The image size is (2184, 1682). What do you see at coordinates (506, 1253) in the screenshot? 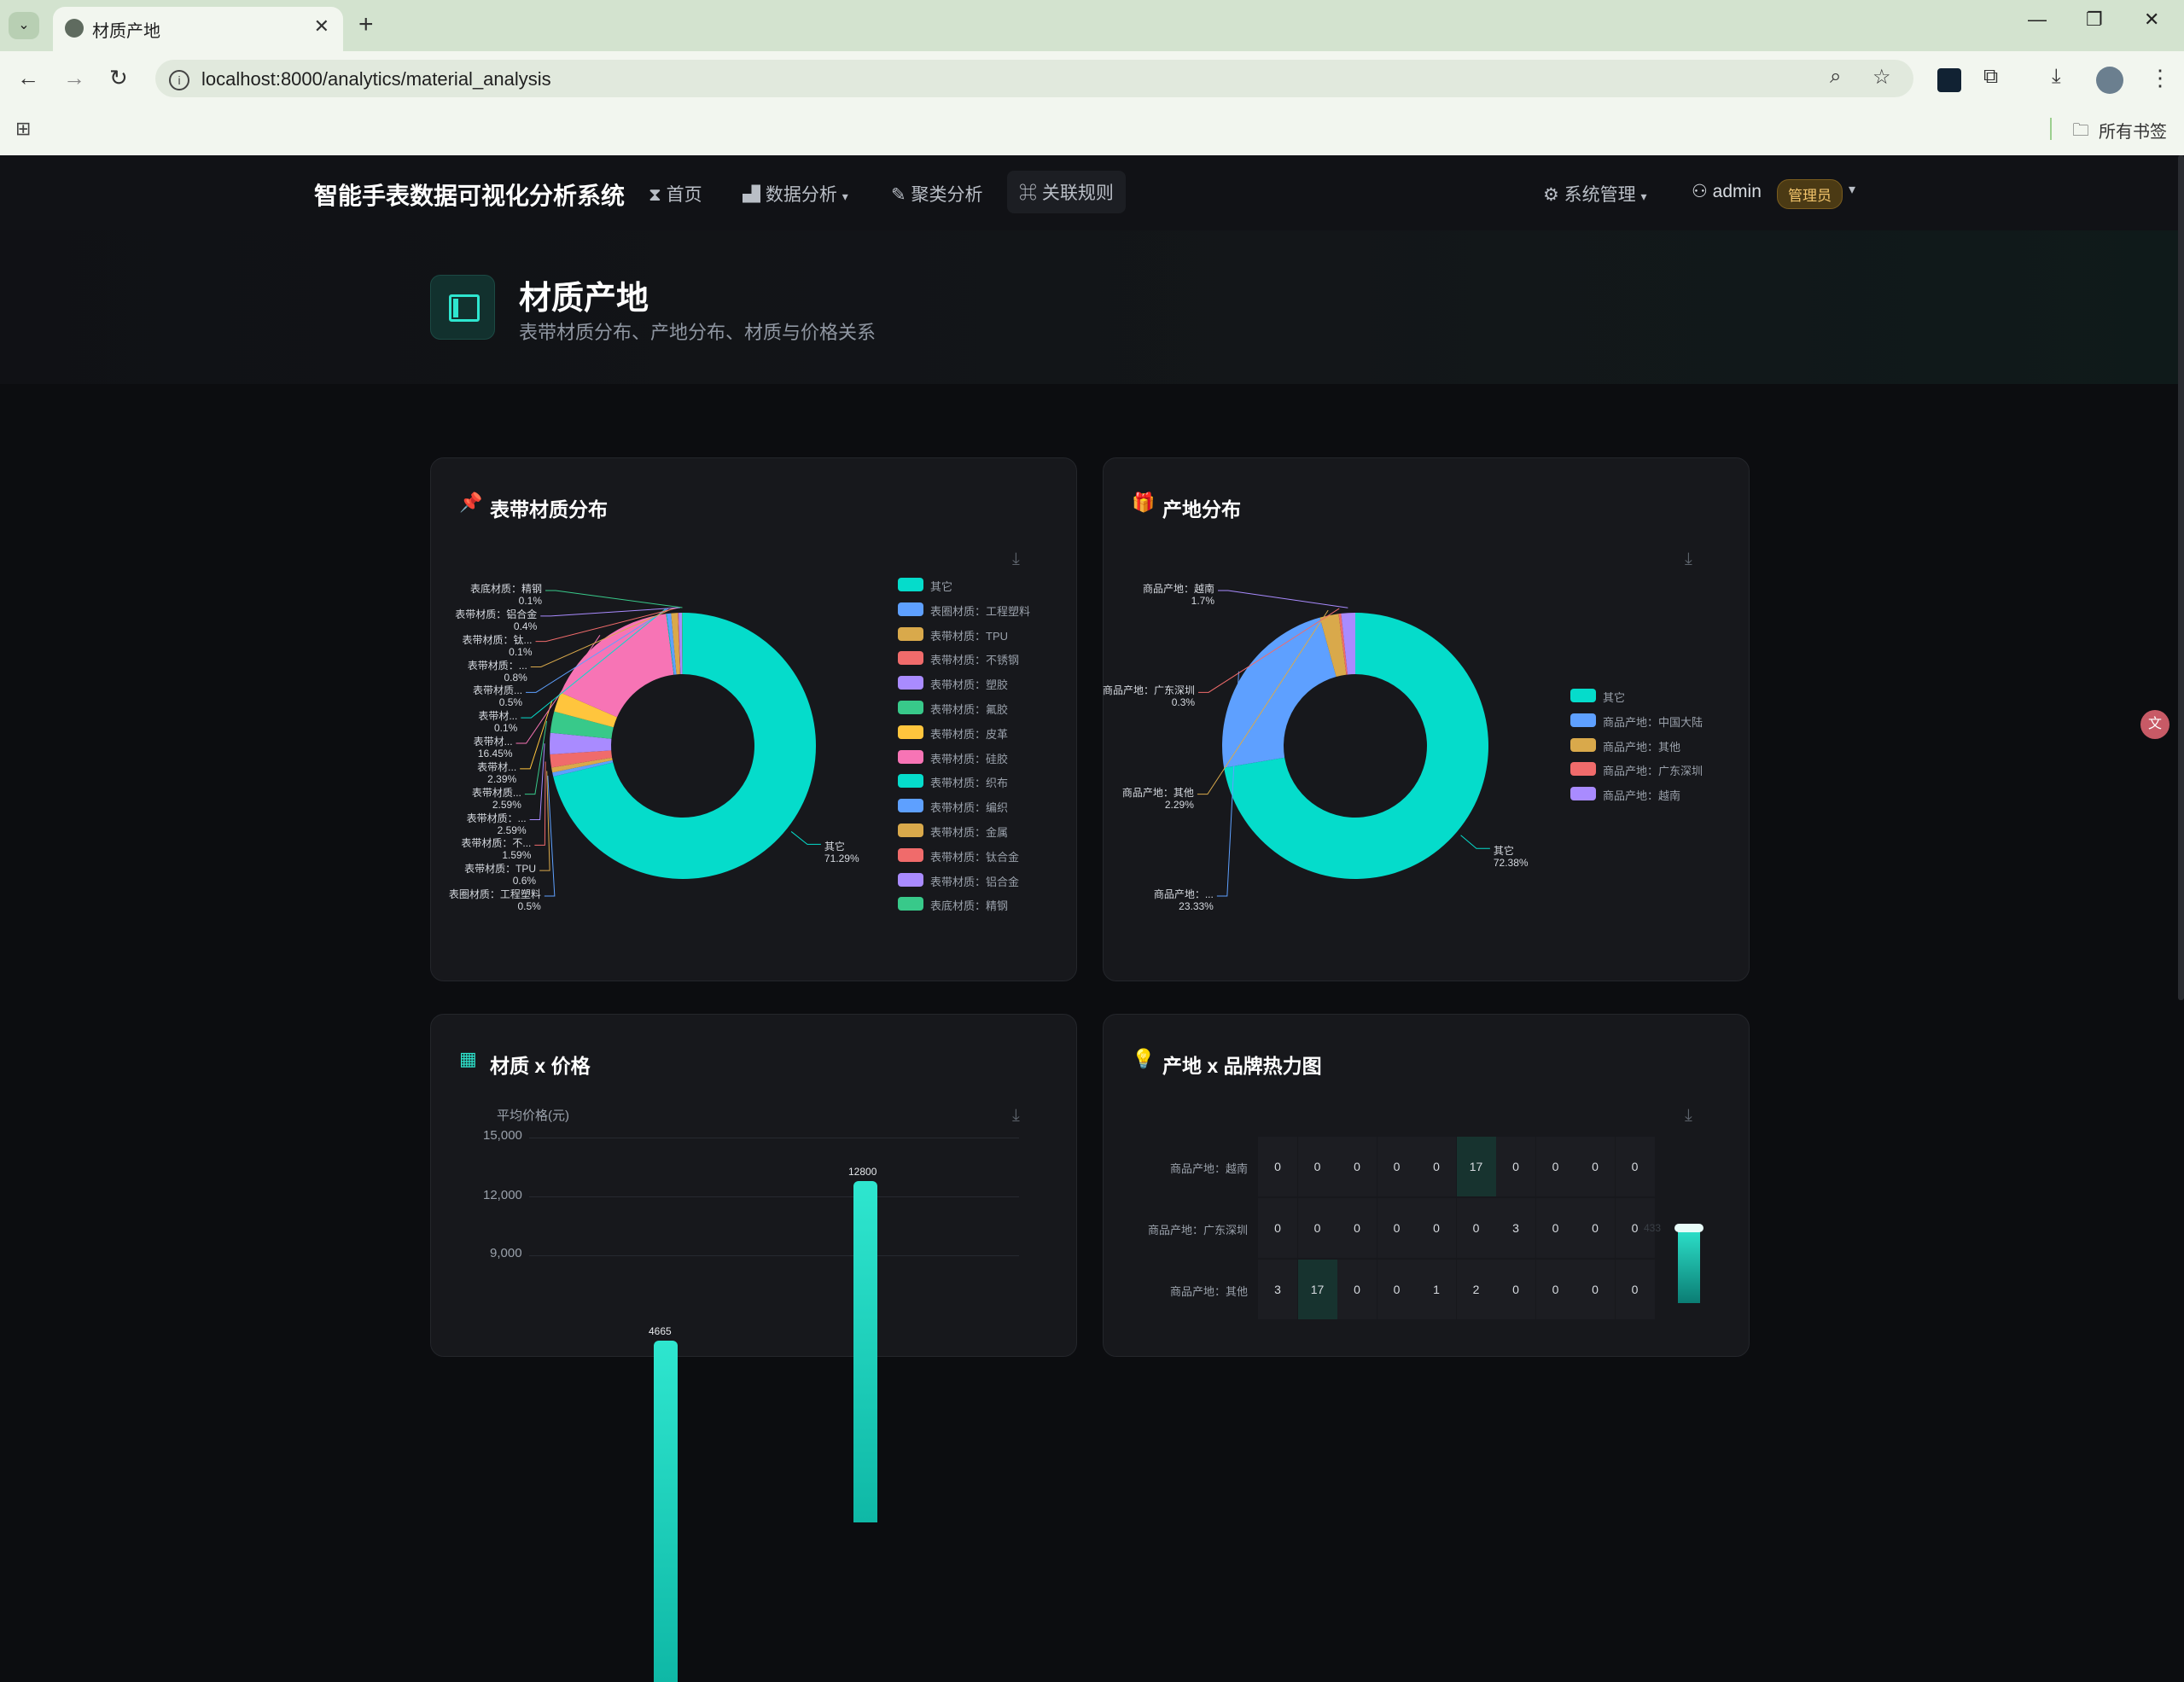
I see `y-tick-label: 9,000` at bounding box center [506, 1253].